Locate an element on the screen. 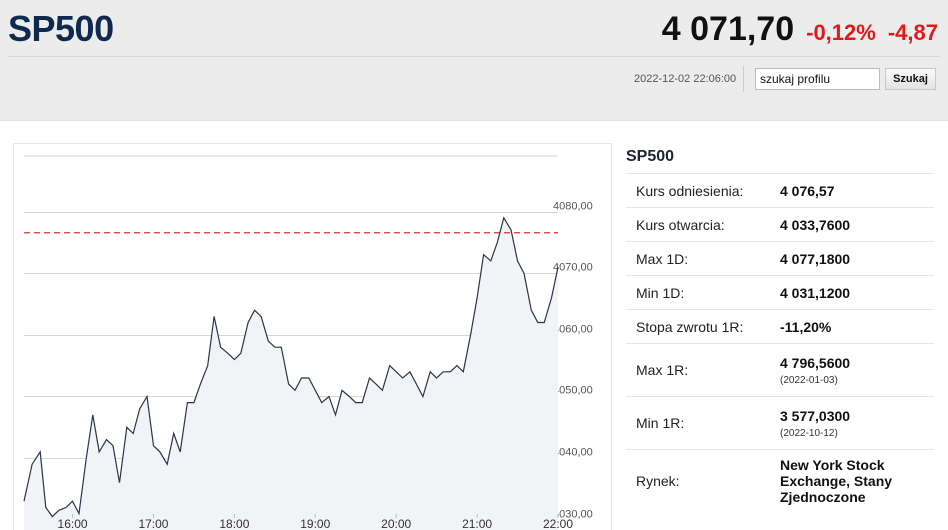 The image size is (948, 530). info-title: SP500 is located at coordinates (650, 156).